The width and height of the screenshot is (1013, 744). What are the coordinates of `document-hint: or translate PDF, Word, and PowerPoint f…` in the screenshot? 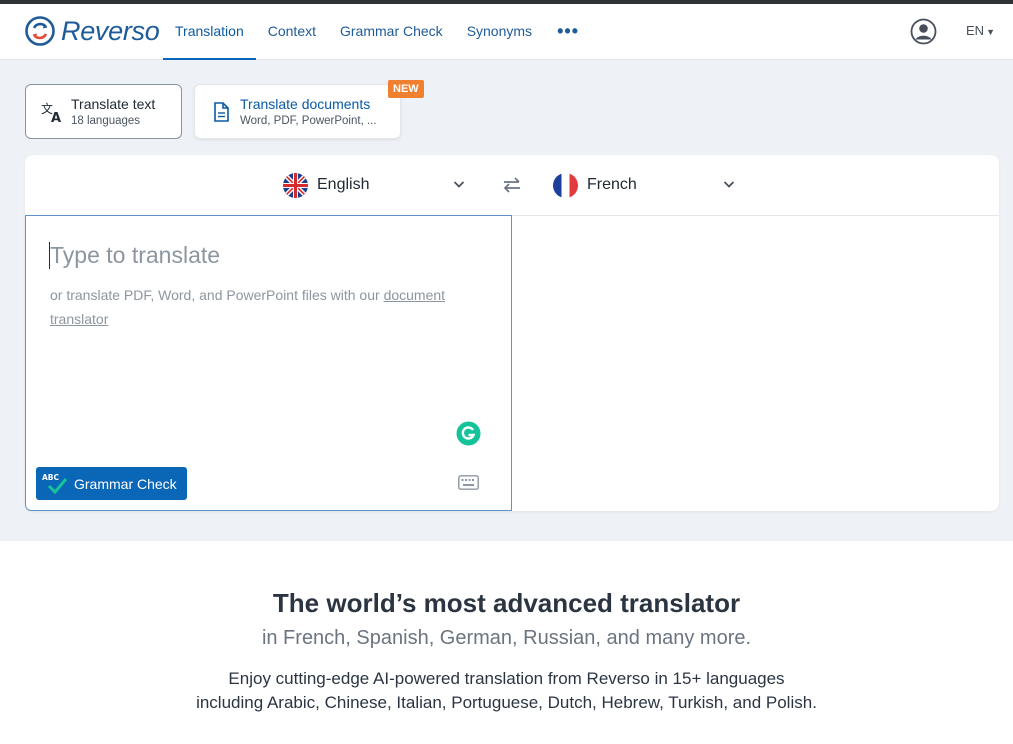 It's located at (260, 307).